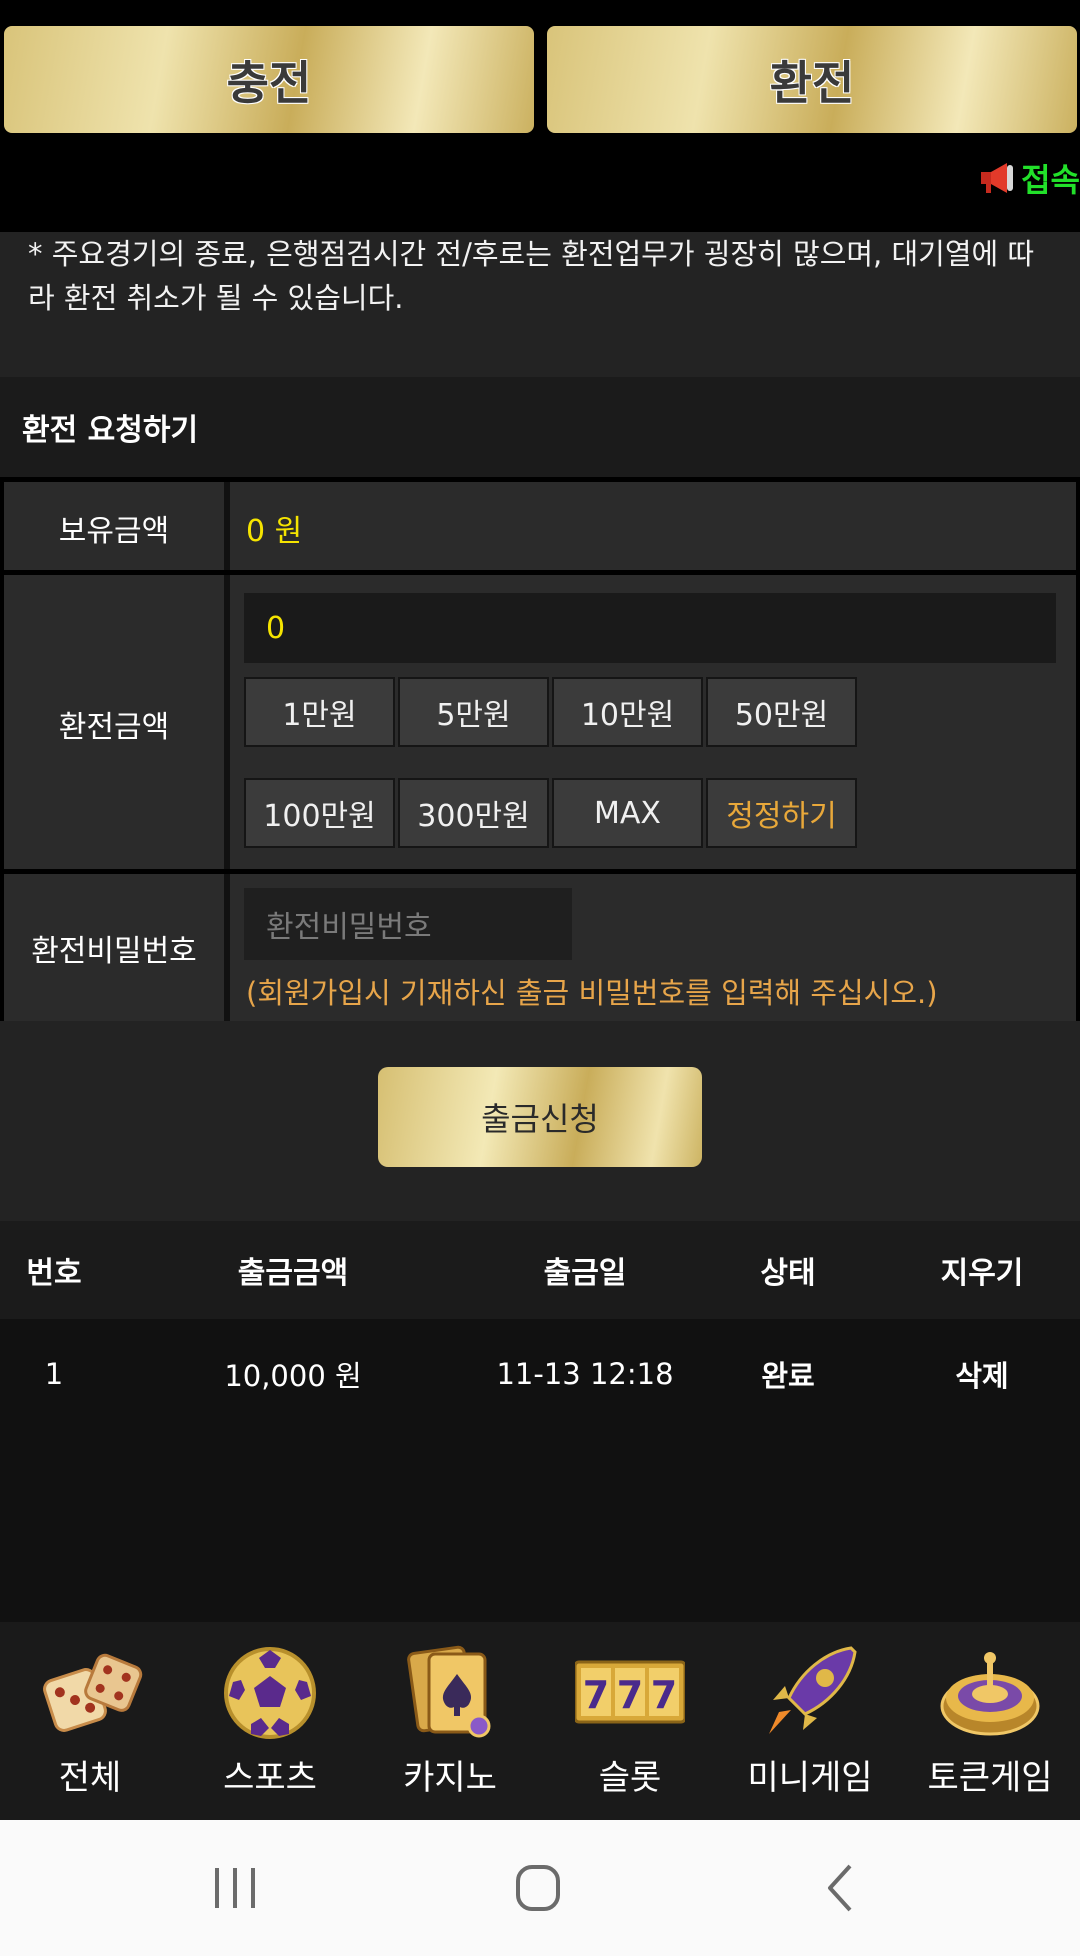 This screenshot has width=1080, height=1956. Describe the element at coordinates (990, 1694) in the screenshot. I see `roulette-icon` at that location.